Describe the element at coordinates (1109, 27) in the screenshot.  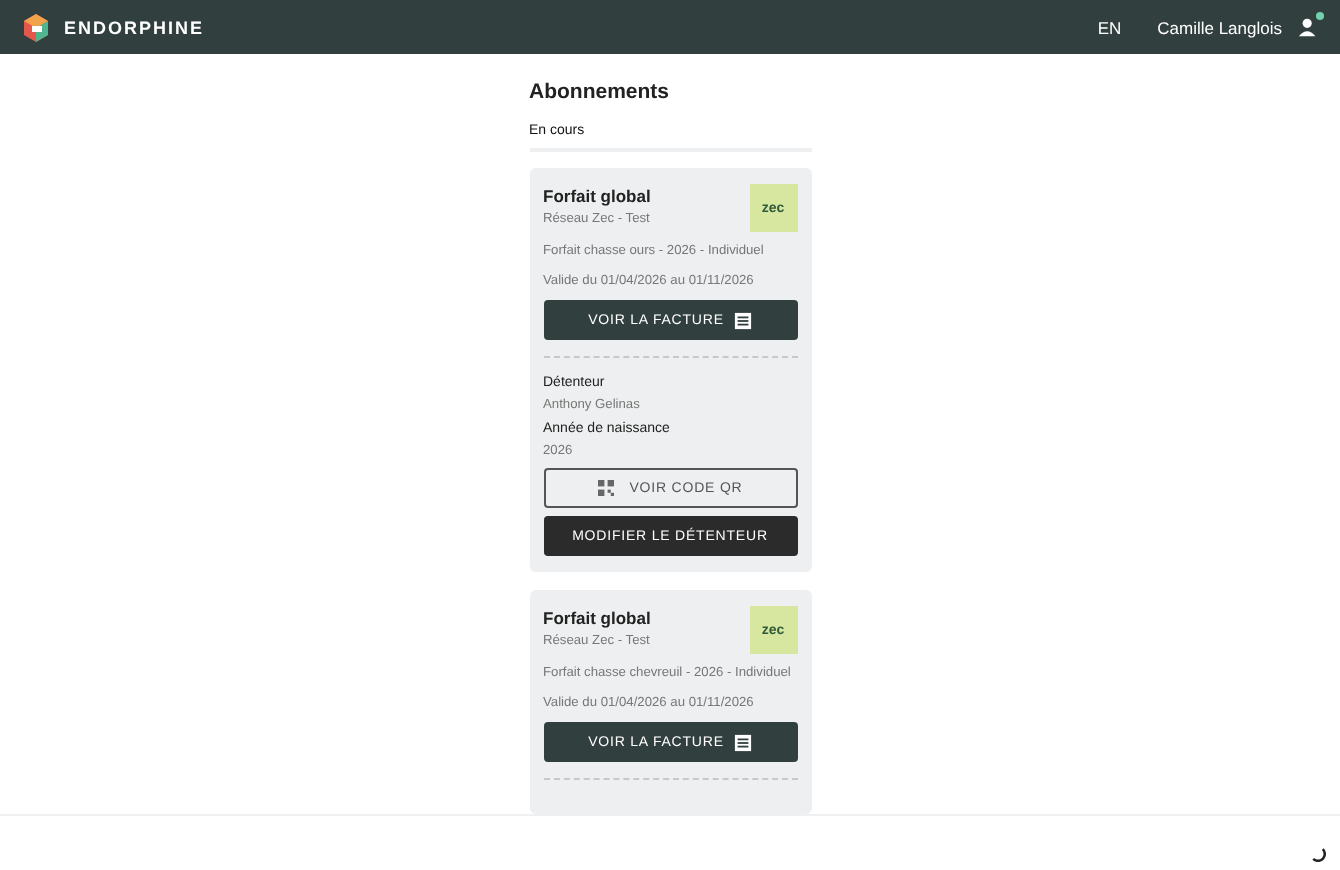
I see `language-button: EN` at that location.